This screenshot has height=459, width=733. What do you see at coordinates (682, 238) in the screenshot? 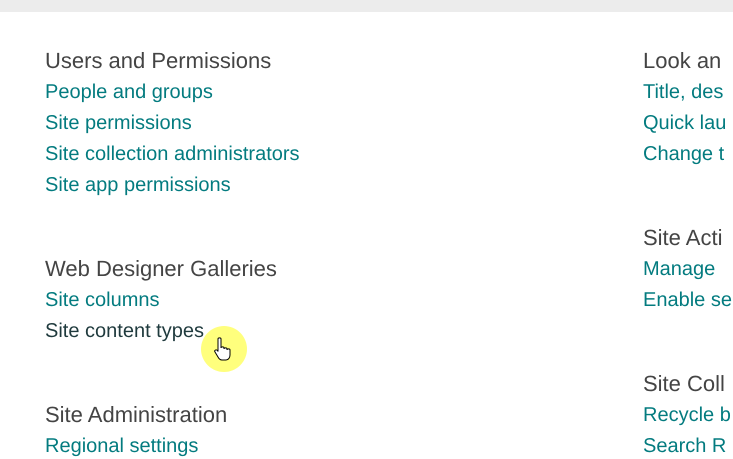
I see `section-heading: Site Acti` at bounding box center [682, 238].